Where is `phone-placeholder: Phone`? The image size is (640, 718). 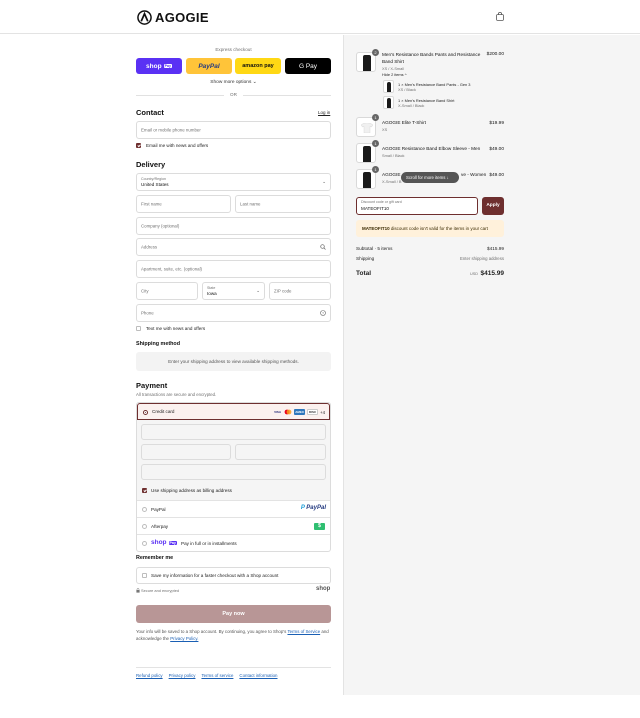 phone-placeholder: Phone is located at coordinates (147, 313).